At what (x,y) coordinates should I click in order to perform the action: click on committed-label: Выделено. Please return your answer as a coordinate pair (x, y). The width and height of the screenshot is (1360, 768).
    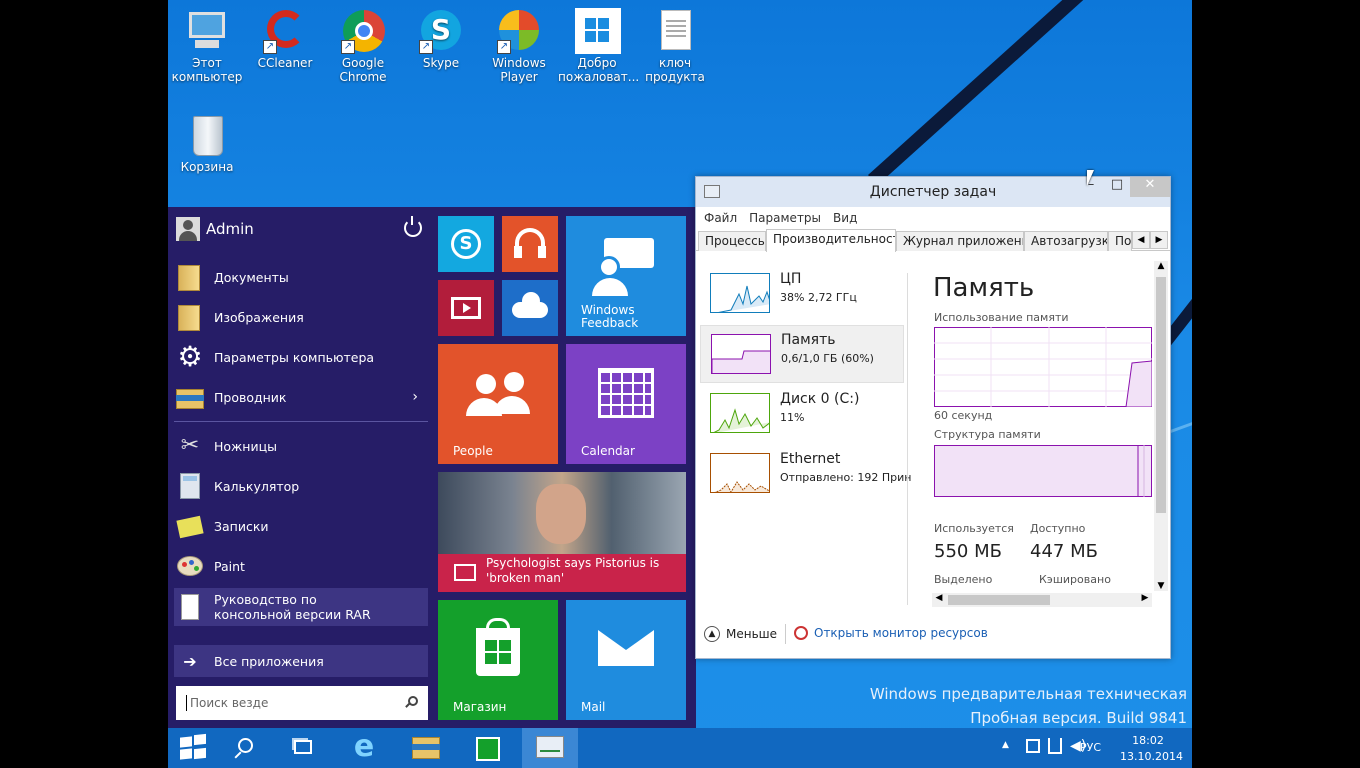
    Looking at the image, I should click on (963, 579).